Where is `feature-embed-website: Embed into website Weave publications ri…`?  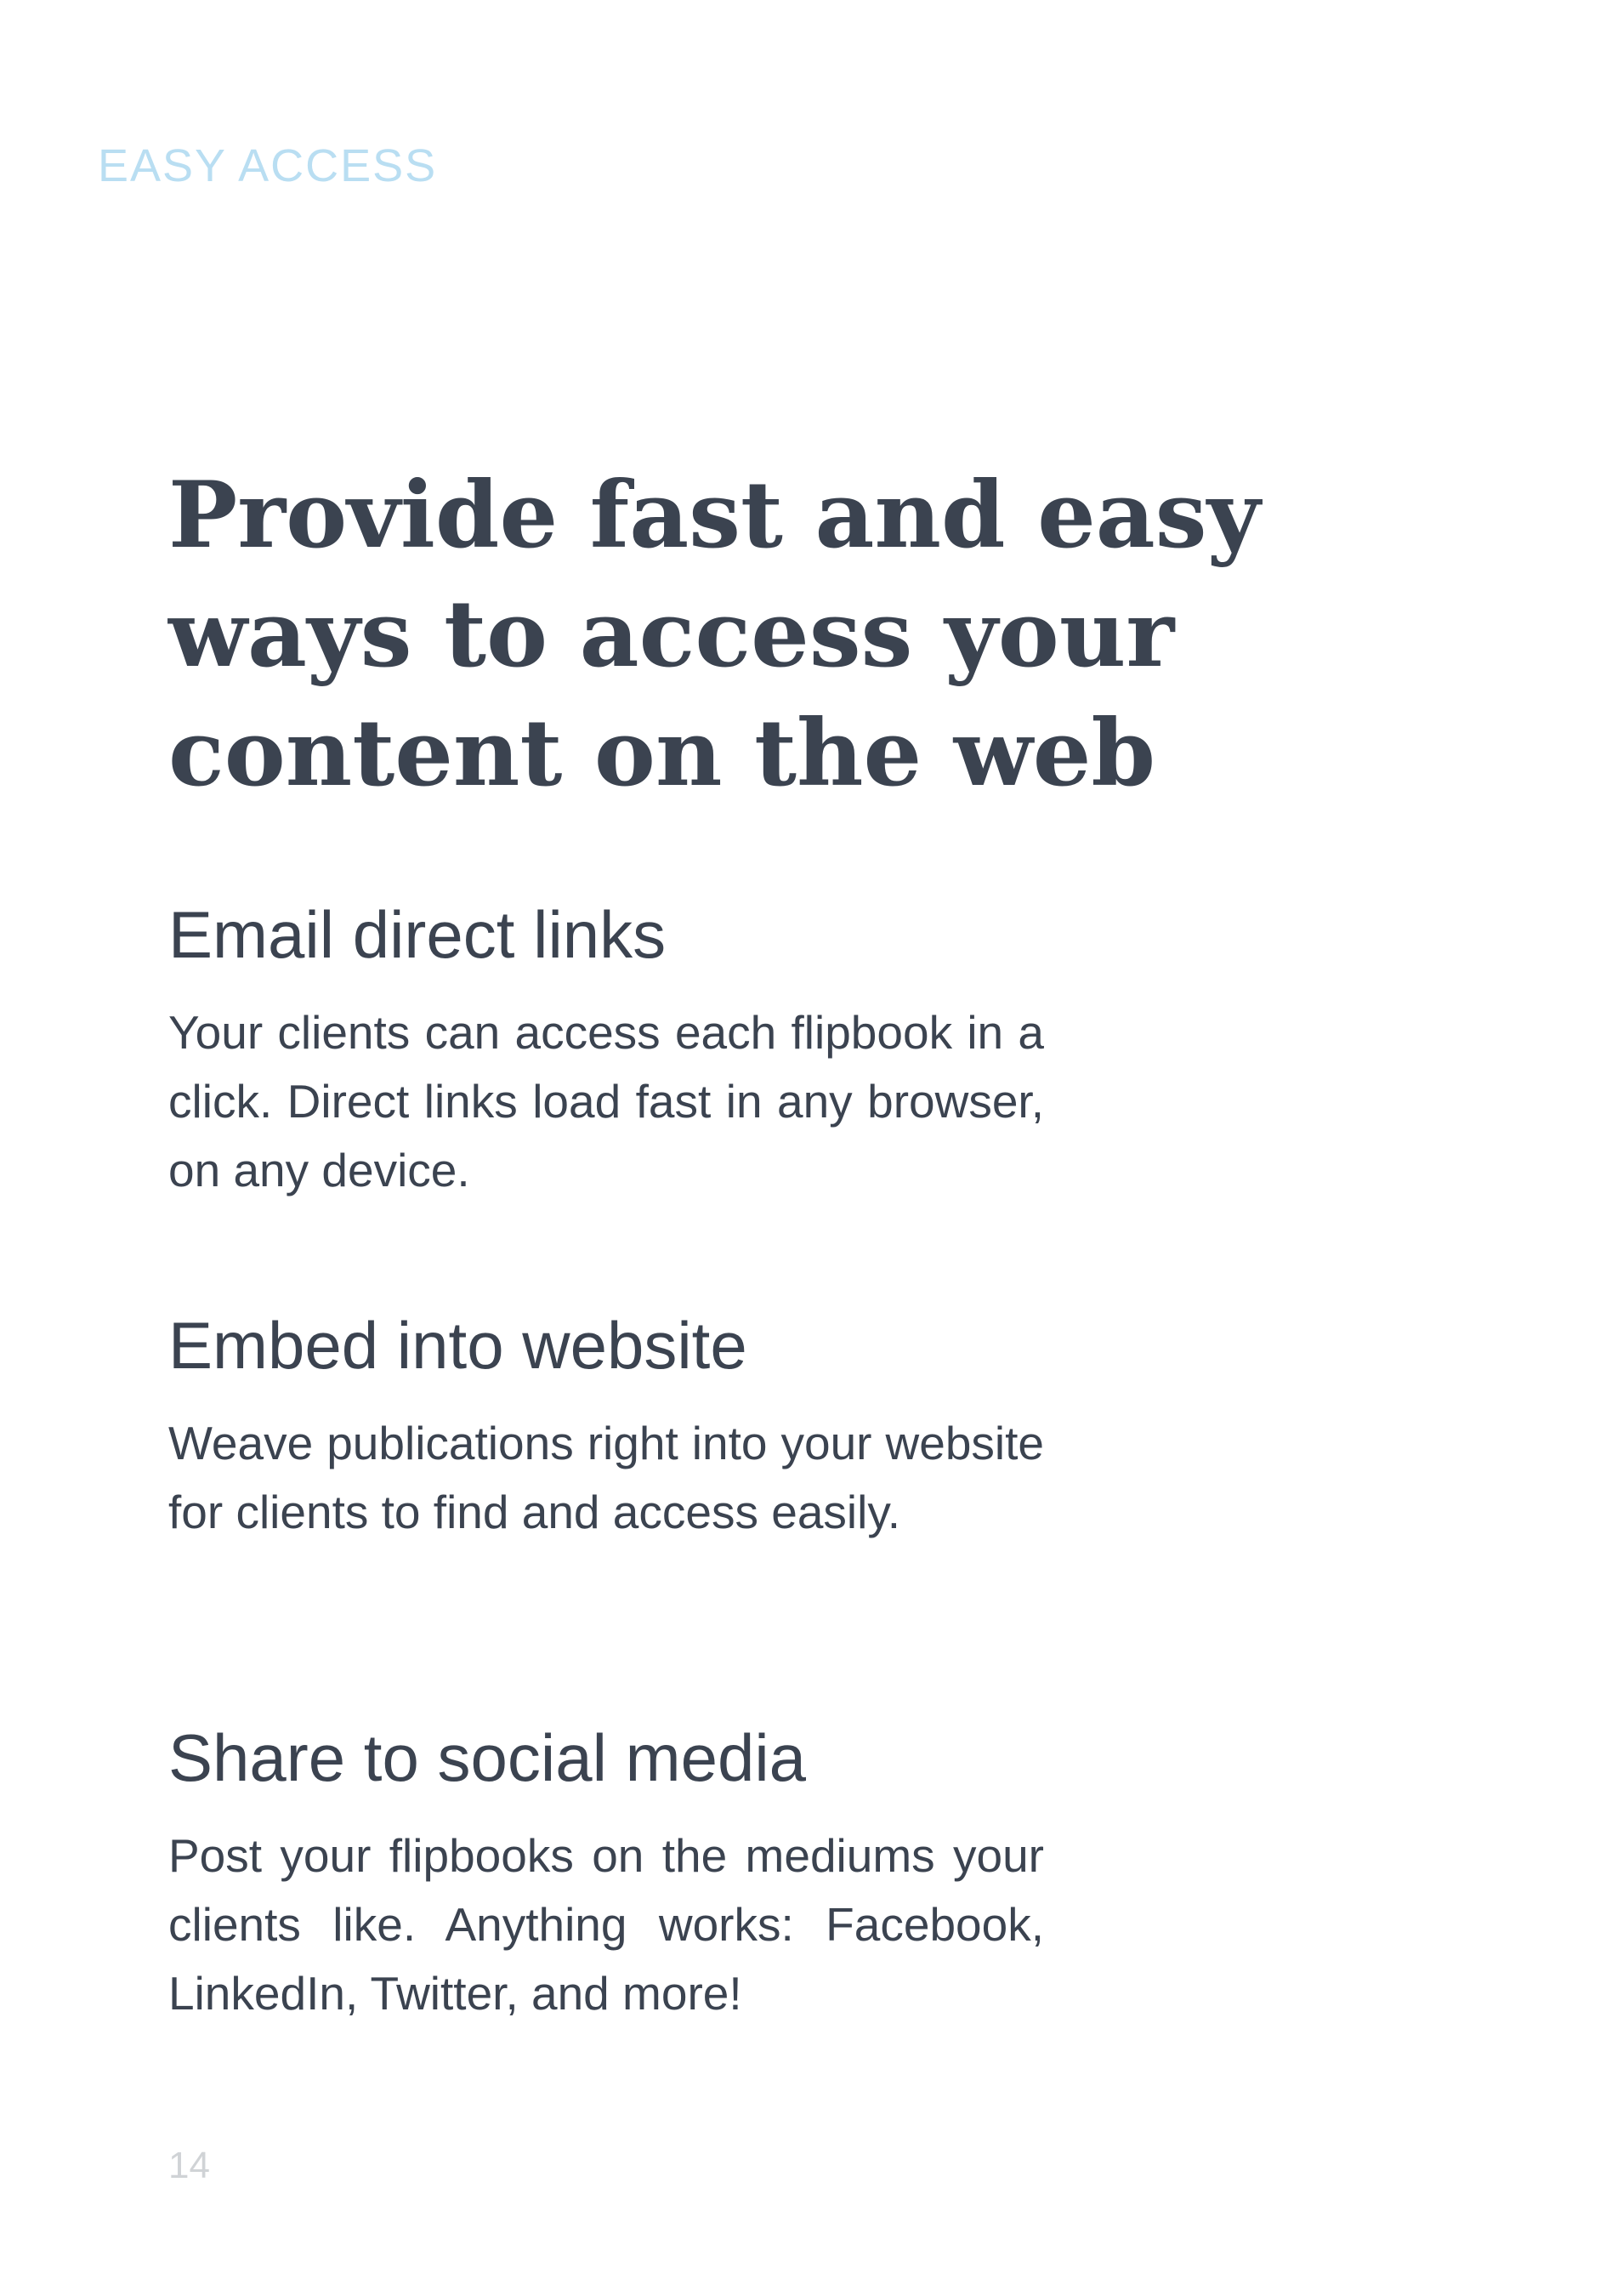 feature-embed-website: Embed into website Weave publications ri… is located at coordinates (606, 1429).